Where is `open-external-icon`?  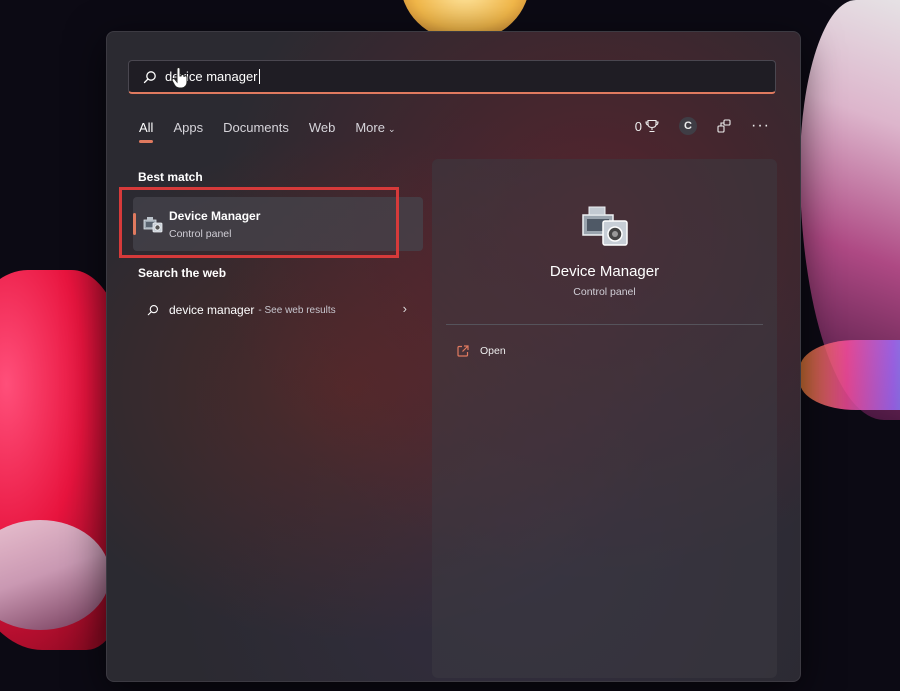
open-external-icon is located at coordinates (463, 351).